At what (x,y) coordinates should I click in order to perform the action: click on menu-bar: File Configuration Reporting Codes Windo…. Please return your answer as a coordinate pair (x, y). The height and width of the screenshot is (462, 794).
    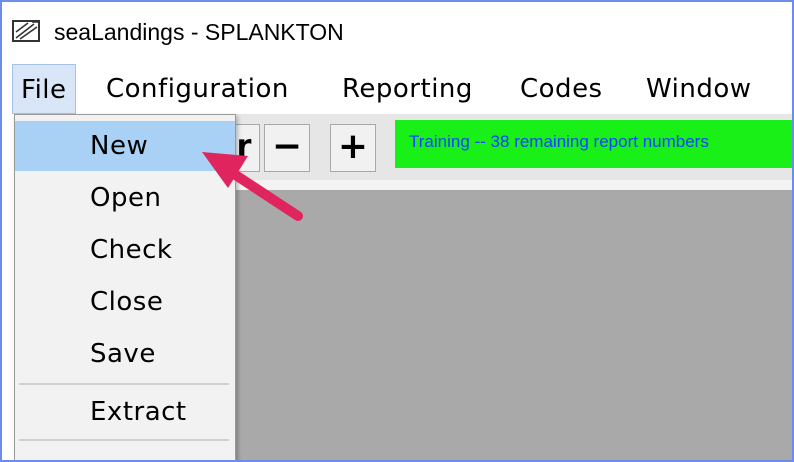
    Looking at the image, I should click on (397, 89).